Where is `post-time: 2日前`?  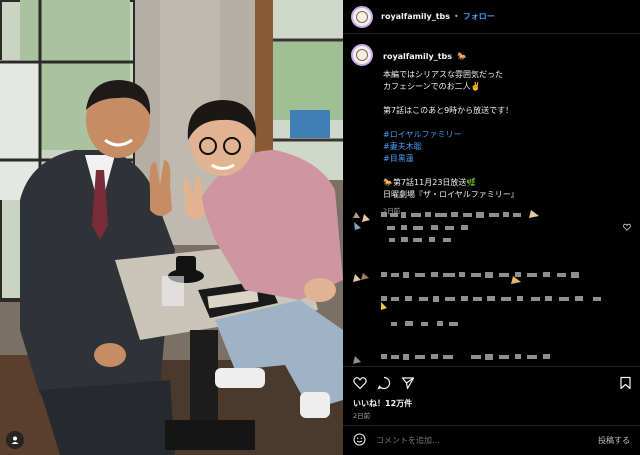
post-time: 2日前 is located at coordinates (362, 416).